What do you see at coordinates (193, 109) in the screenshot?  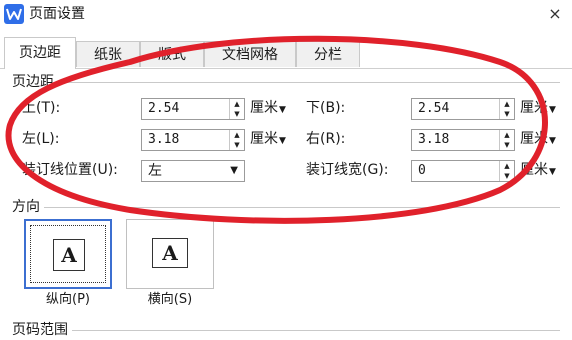 I see `top-margin-stepper: 2.54 ▲ ▼` at bounding box center [193, 109].